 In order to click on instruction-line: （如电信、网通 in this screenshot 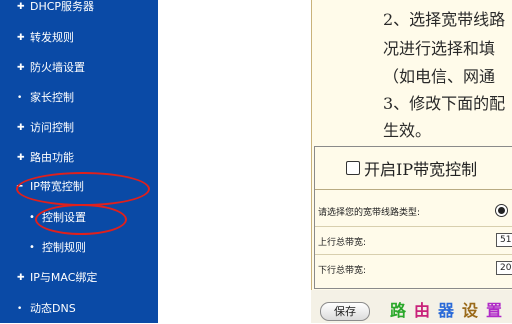, I will do `click(439, 76)`.